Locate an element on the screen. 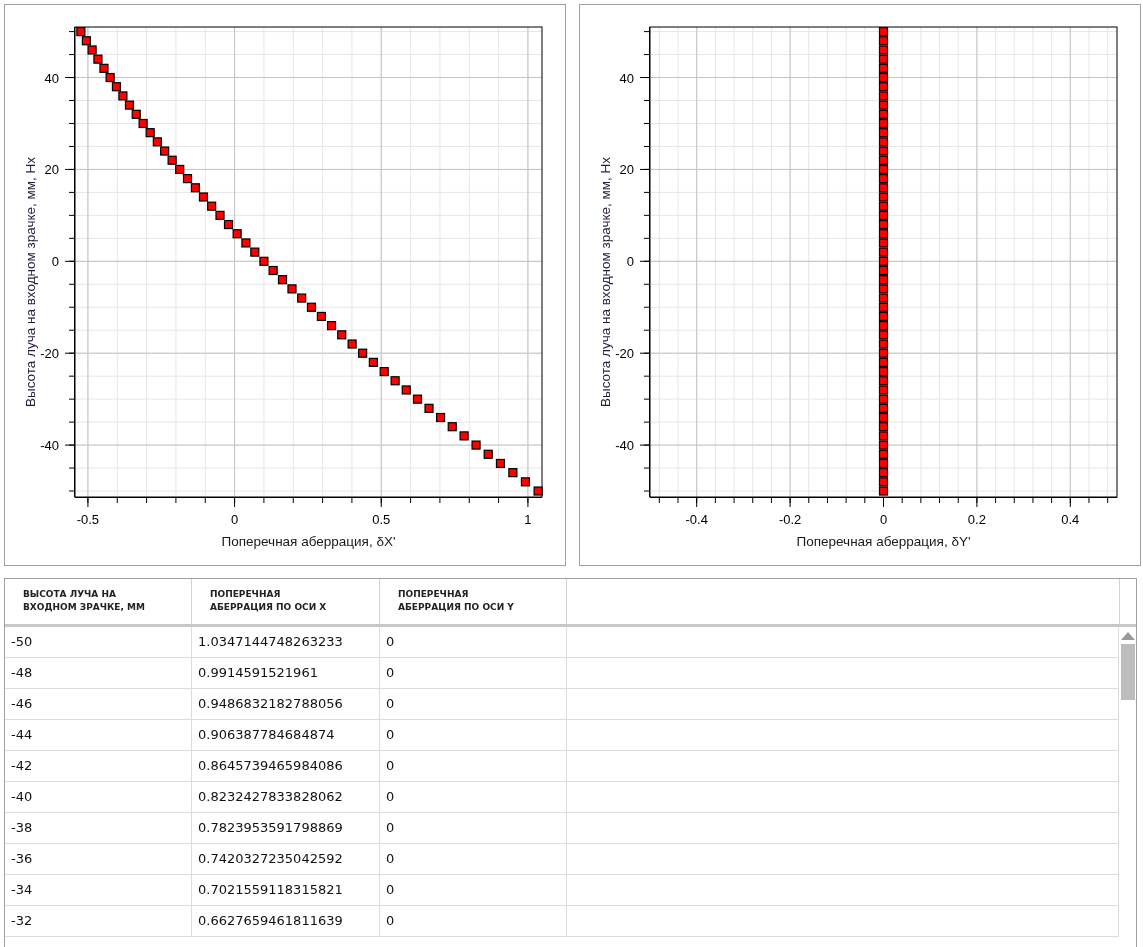 This screenshot has width=1143, height=947. table-cell: 0.7021559118315821 is located at coordinates (286, 890).